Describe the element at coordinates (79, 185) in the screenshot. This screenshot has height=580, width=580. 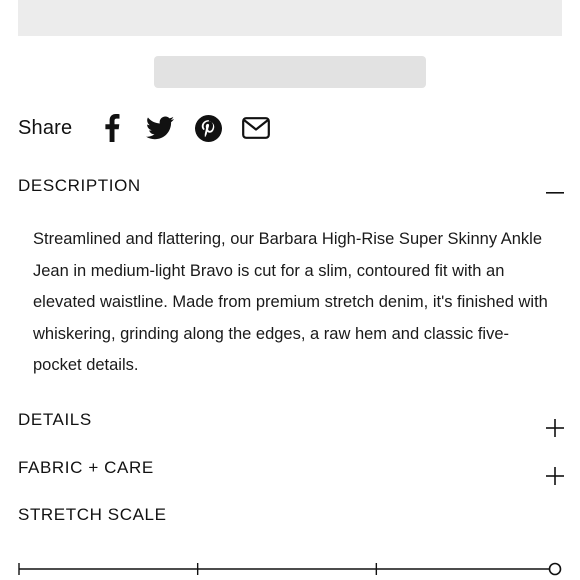
I see `description-title: DESCRIPTION` at that location.